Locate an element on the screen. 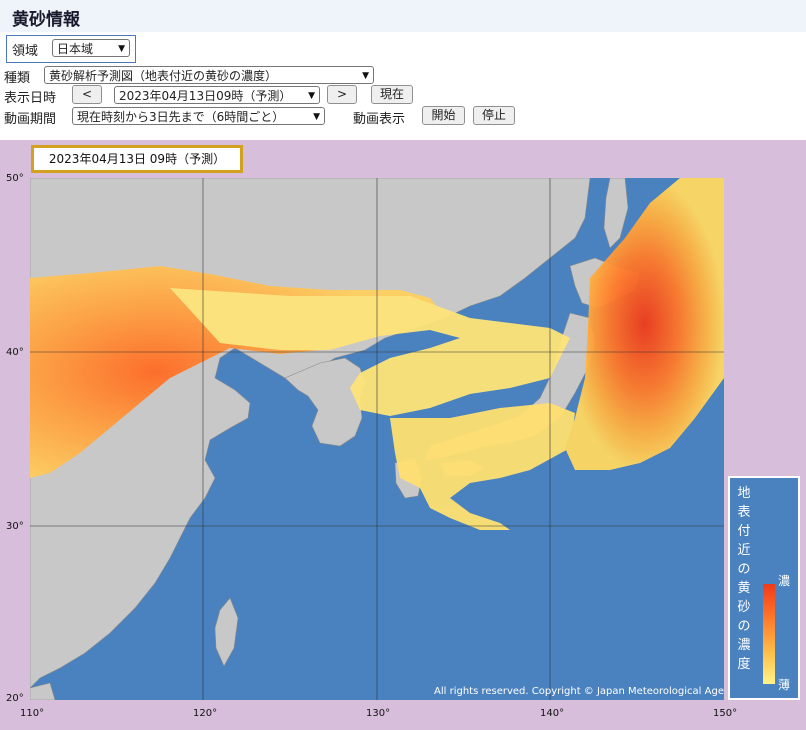 Image resolution: width=806 pixels, height=730 pixels. legend-title: 地表付近の黄砂の濃度 is located at coordinates (744, 579).